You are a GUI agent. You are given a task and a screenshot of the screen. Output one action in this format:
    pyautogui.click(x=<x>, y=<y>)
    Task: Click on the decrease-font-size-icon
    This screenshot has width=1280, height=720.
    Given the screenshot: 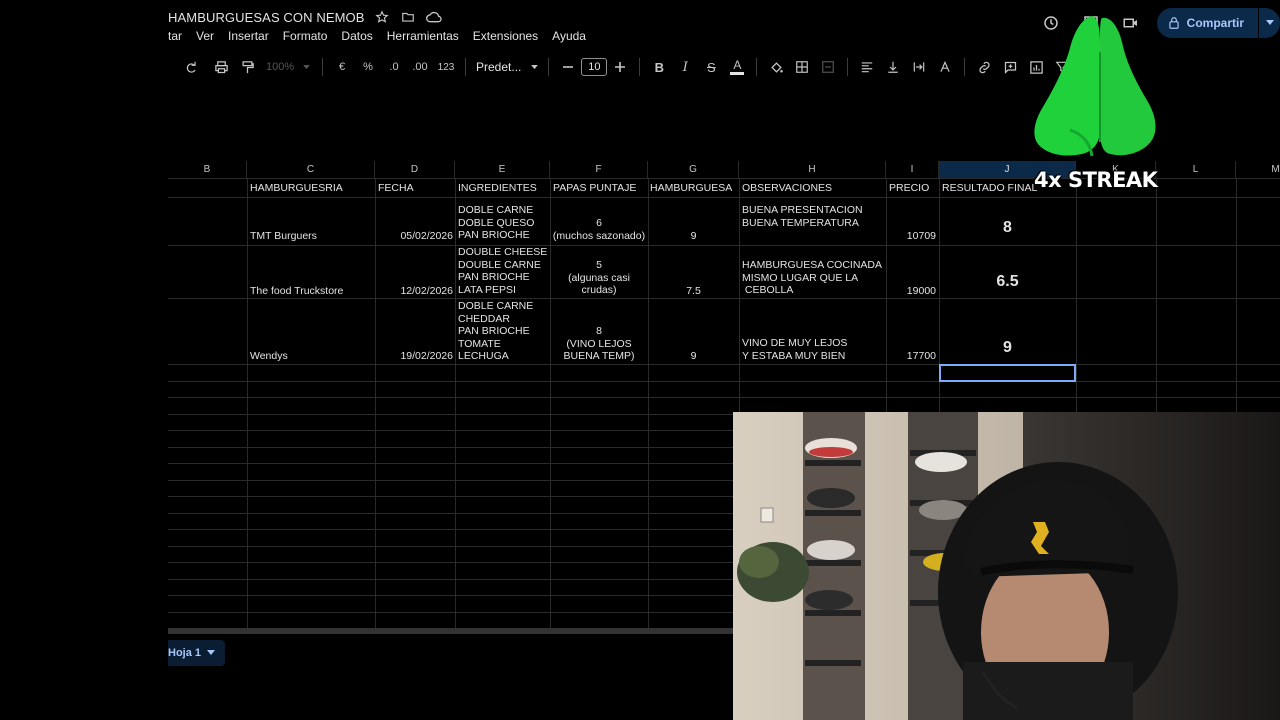 What is the action you would take?
    pyautogui.click(x=568, y=67)
    